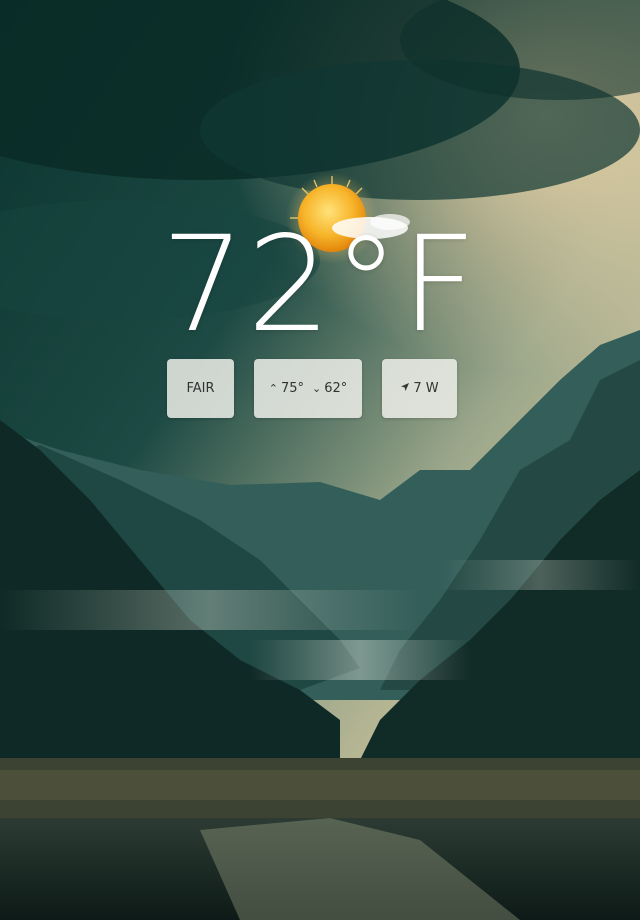  I want to click on high-temp: 75°, so click(292, 388).